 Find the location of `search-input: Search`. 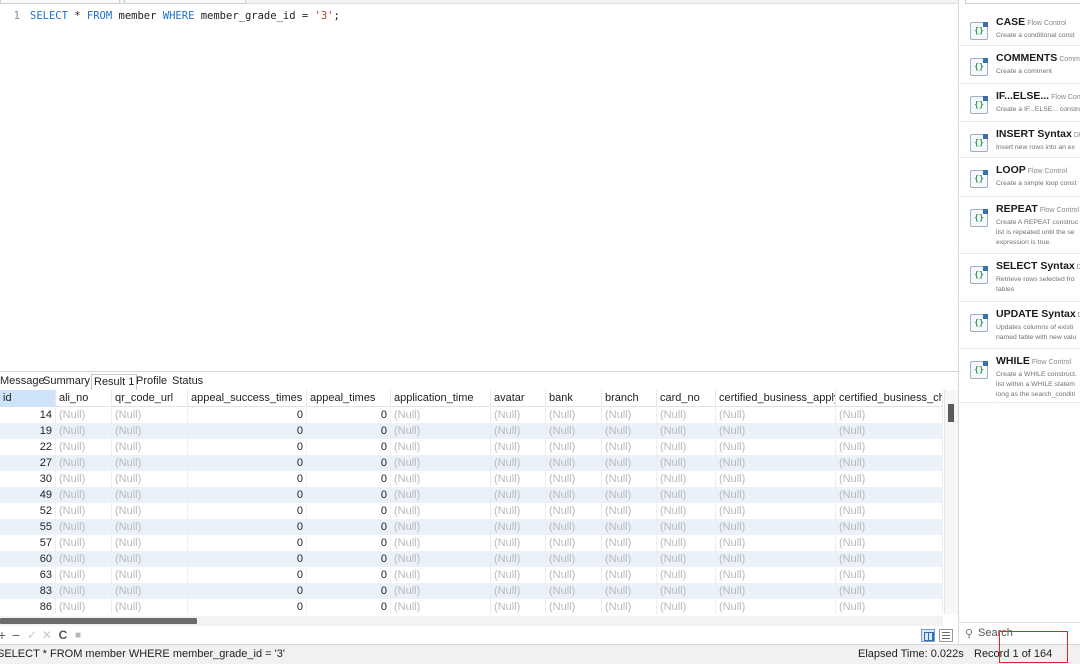

search-input: Search is located at coordinates (995, 633).